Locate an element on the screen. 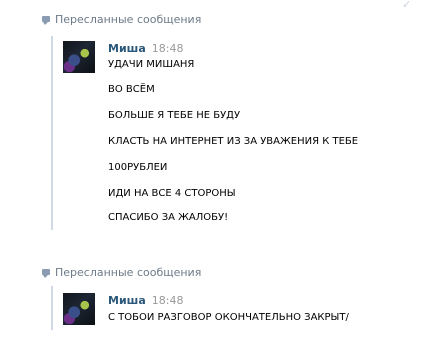  check-icon: ✓ is located at coordinates (407, 6).